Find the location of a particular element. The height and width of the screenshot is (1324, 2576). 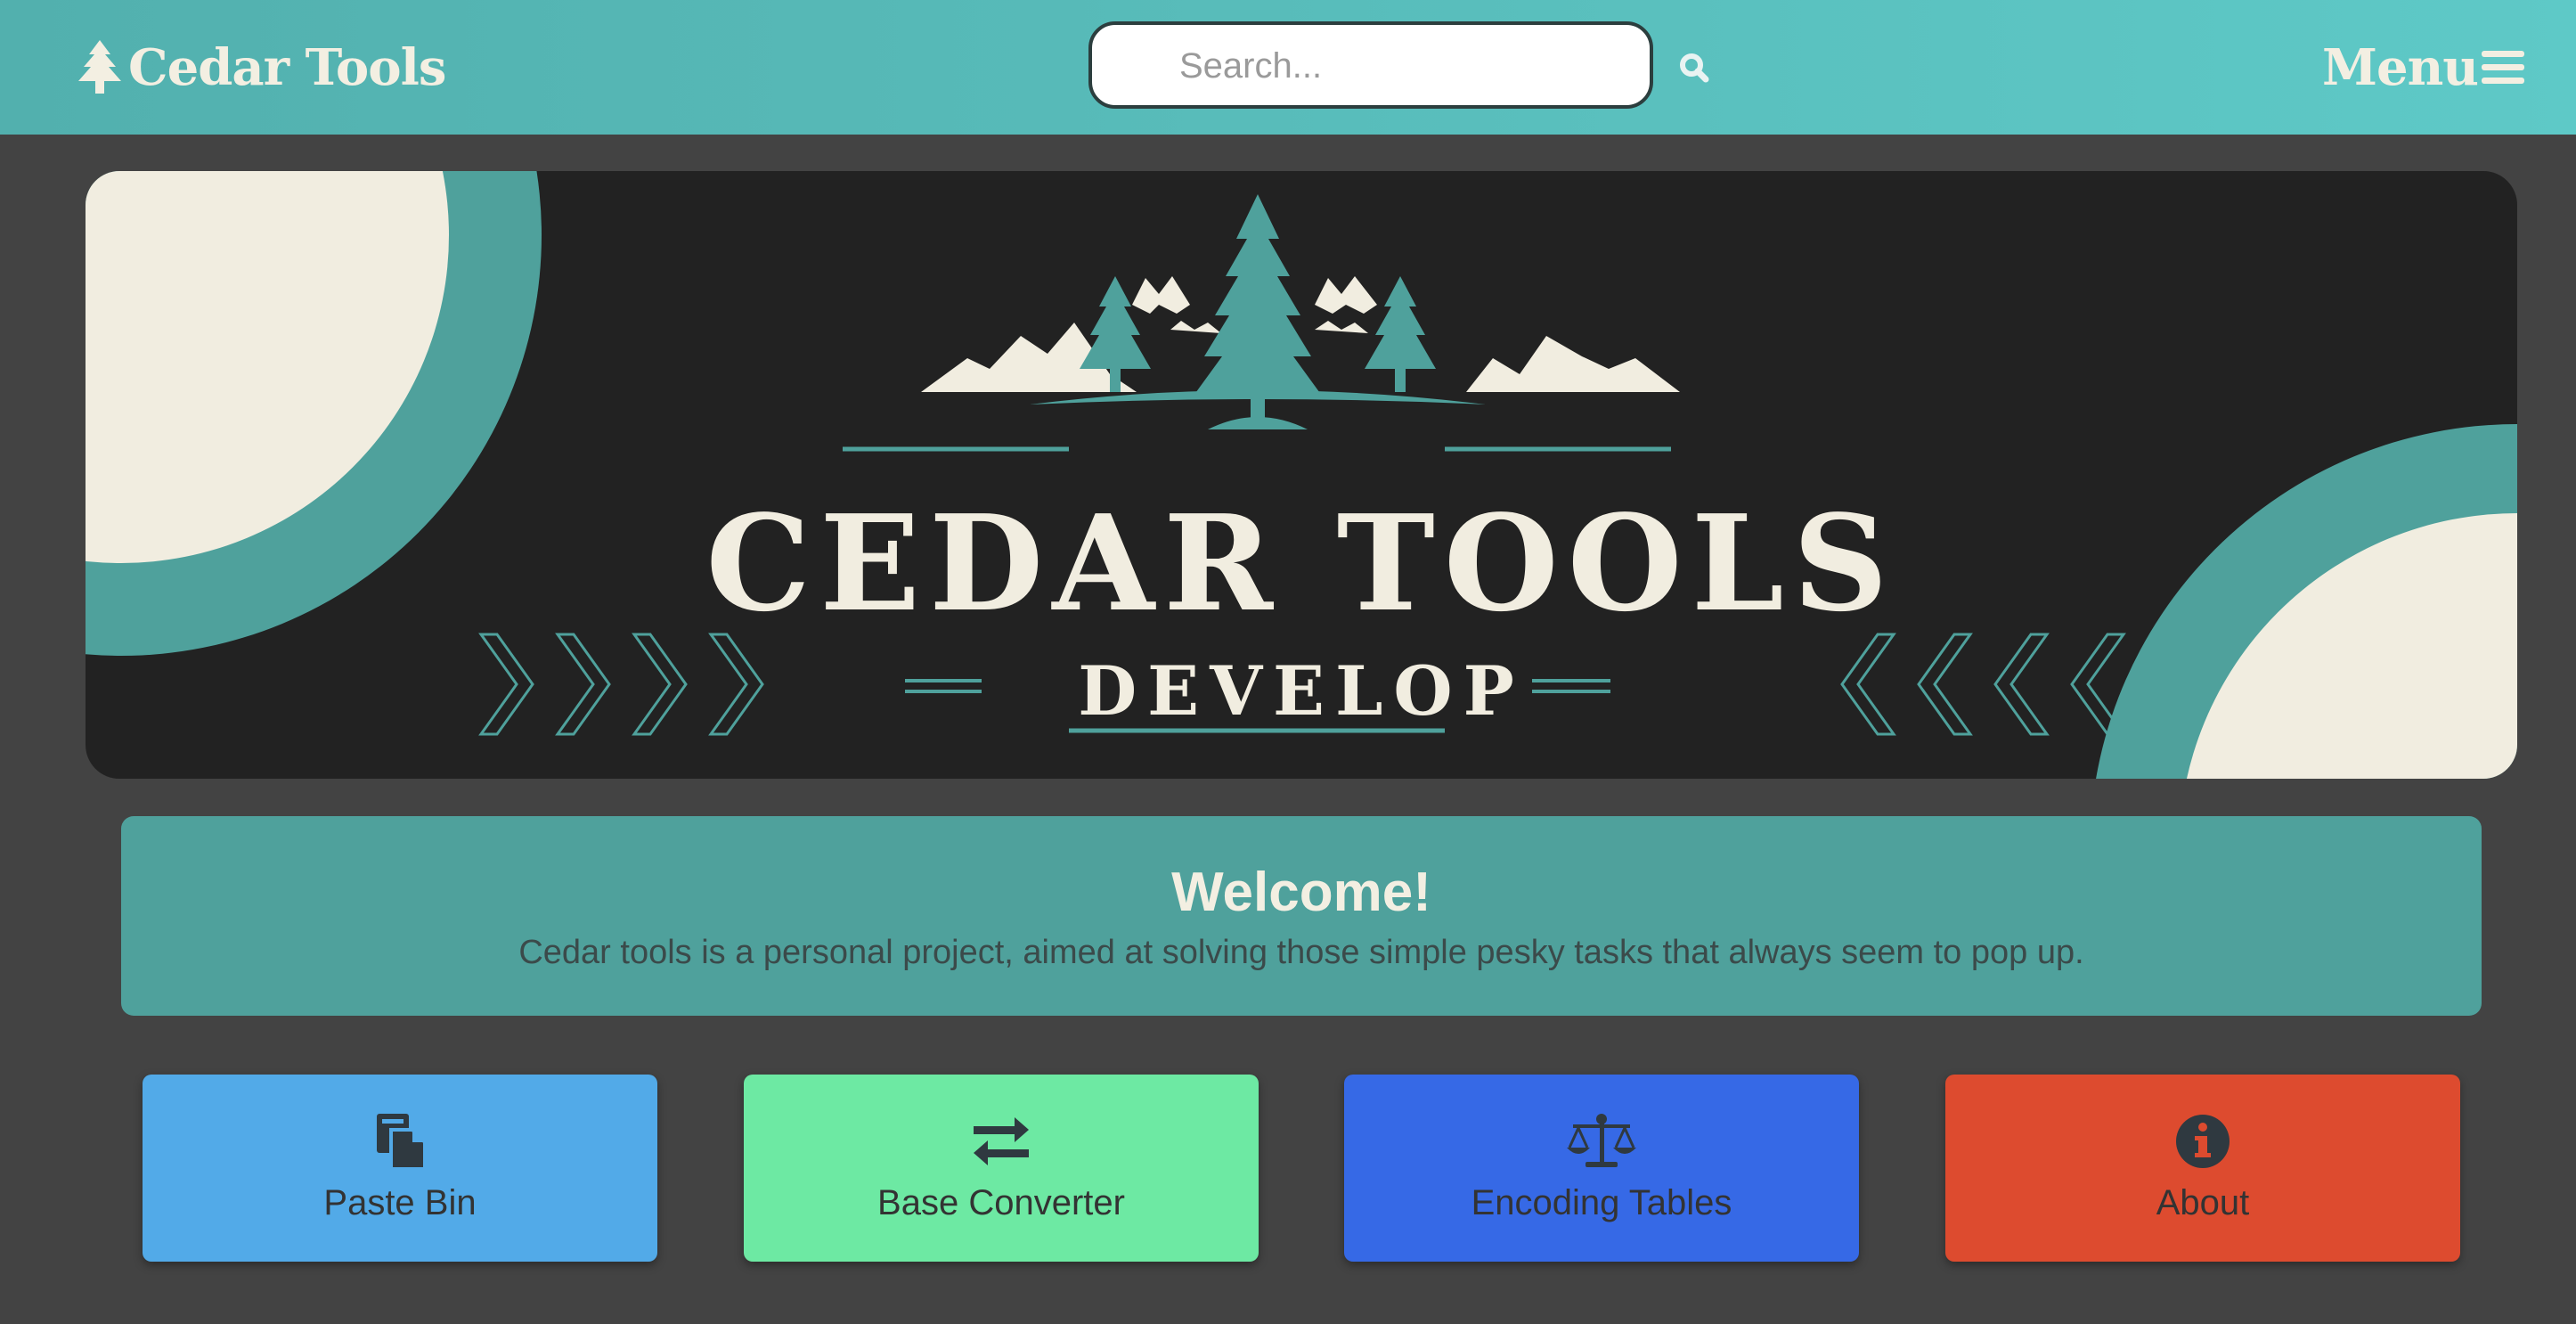

tree-icon is located at coordinates (100, 67).